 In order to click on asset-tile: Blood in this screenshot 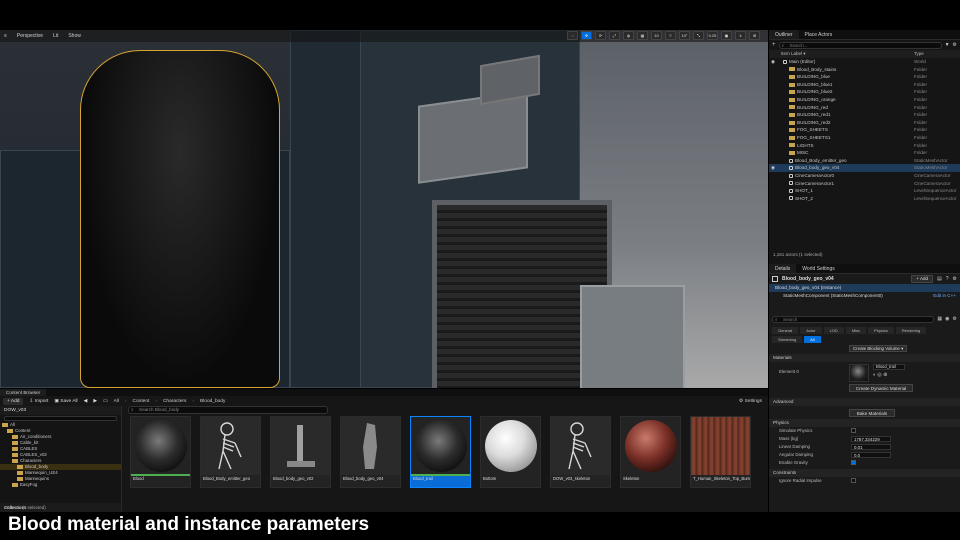, I will do `click(160, 452)`.